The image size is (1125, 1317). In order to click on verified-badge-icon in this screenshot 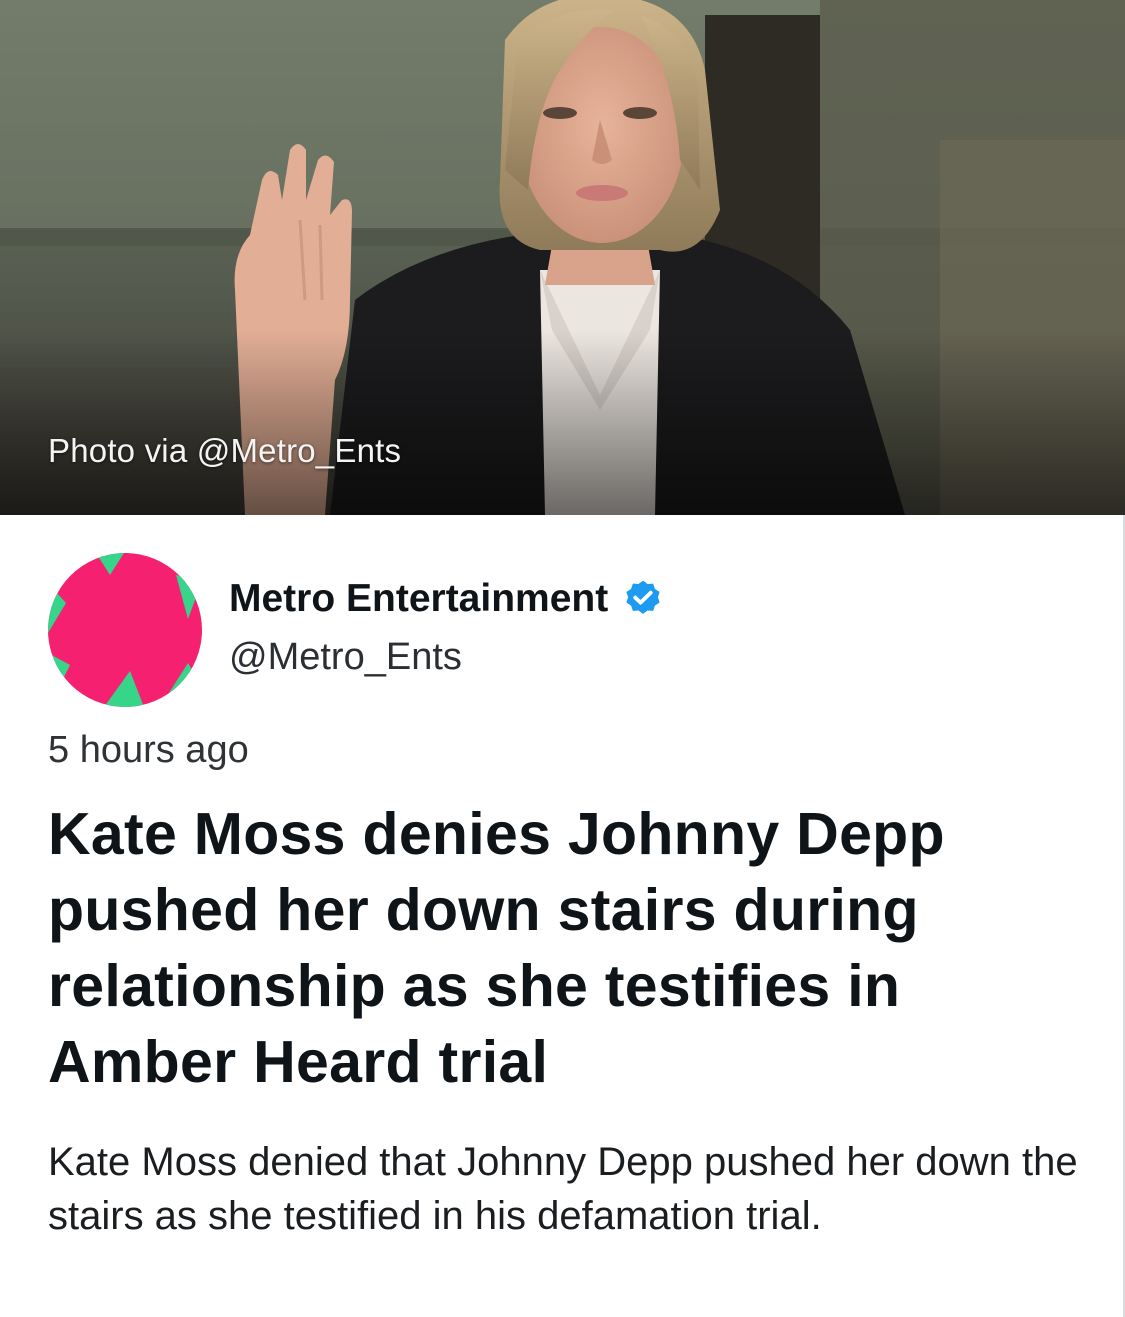, I will do `click(643, 597)`.